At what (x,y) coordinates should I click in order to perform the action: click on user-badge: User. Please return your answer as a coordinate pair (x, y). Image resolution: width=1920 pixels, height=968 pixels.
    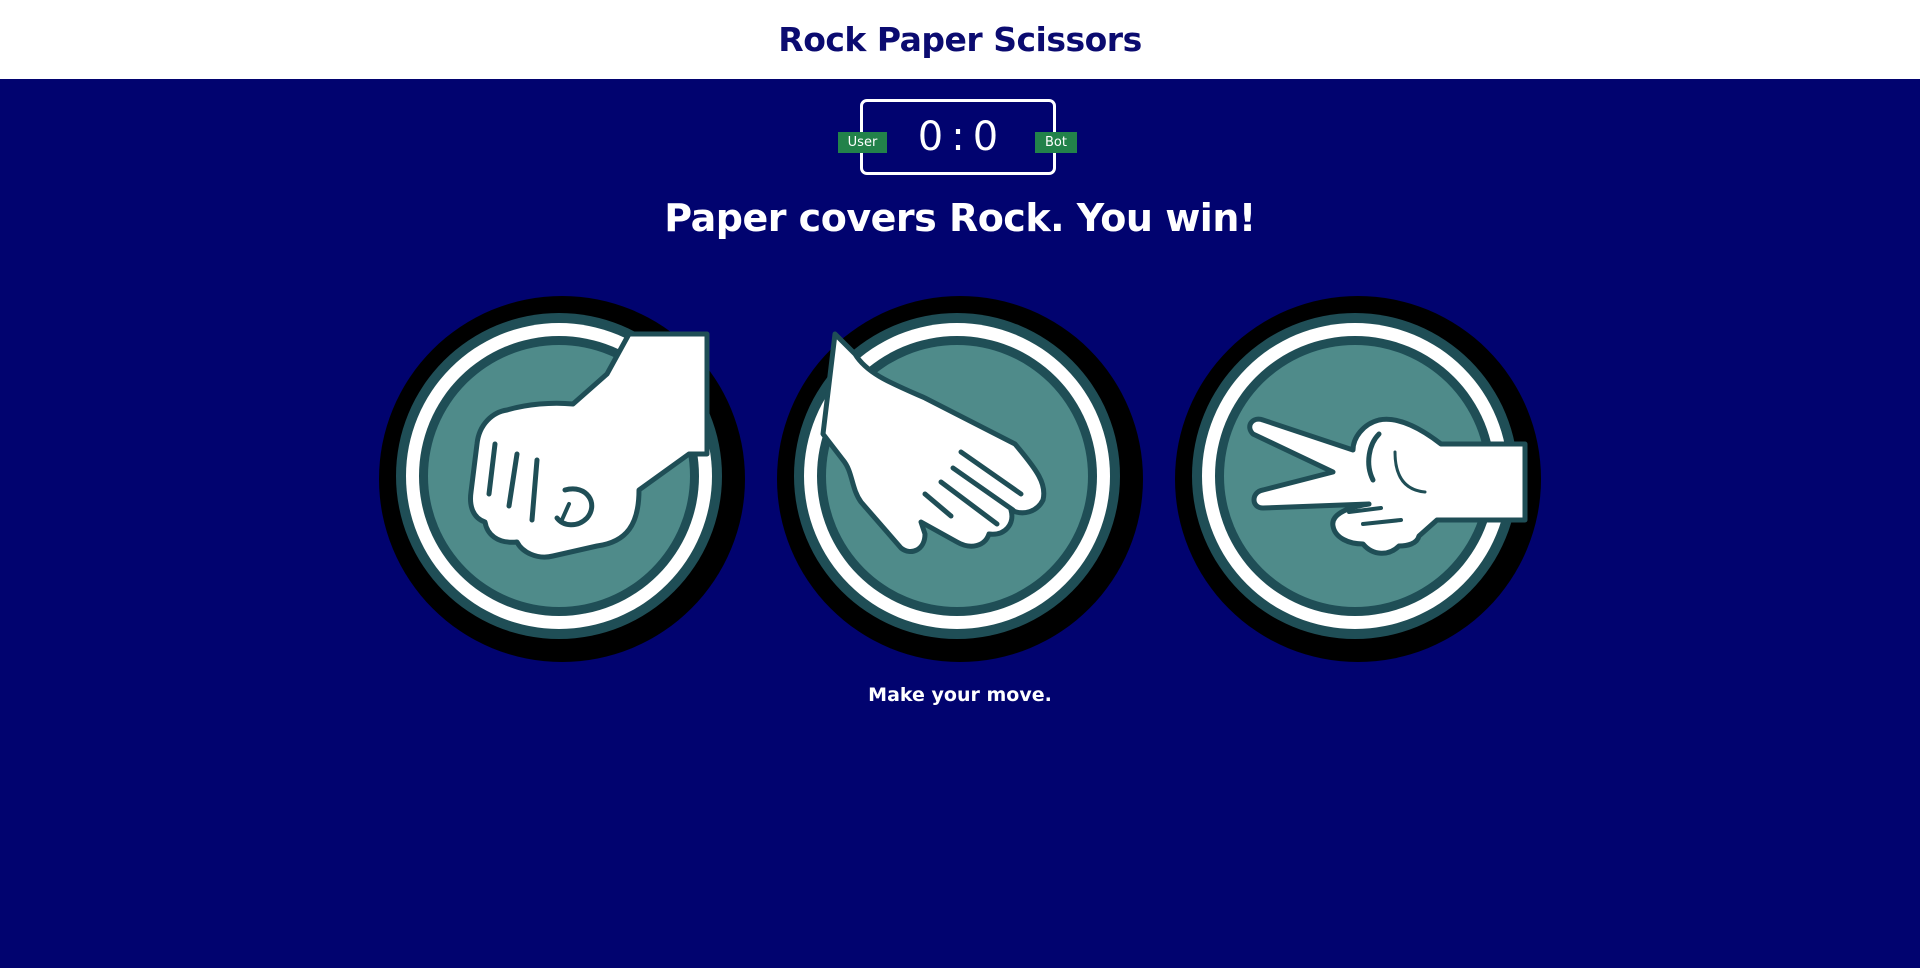
    Looking at the image, I should click on (862, 142).